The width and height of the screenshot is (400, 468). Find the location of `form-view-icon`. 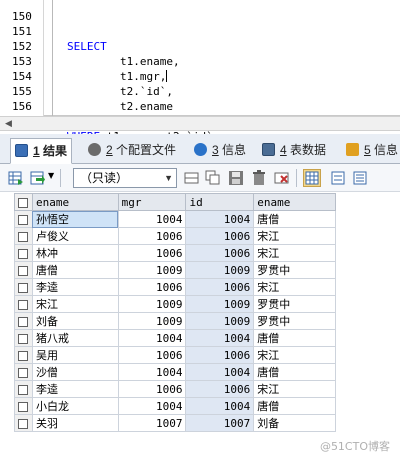

form-view-icon is located at coordinates (338, 178).